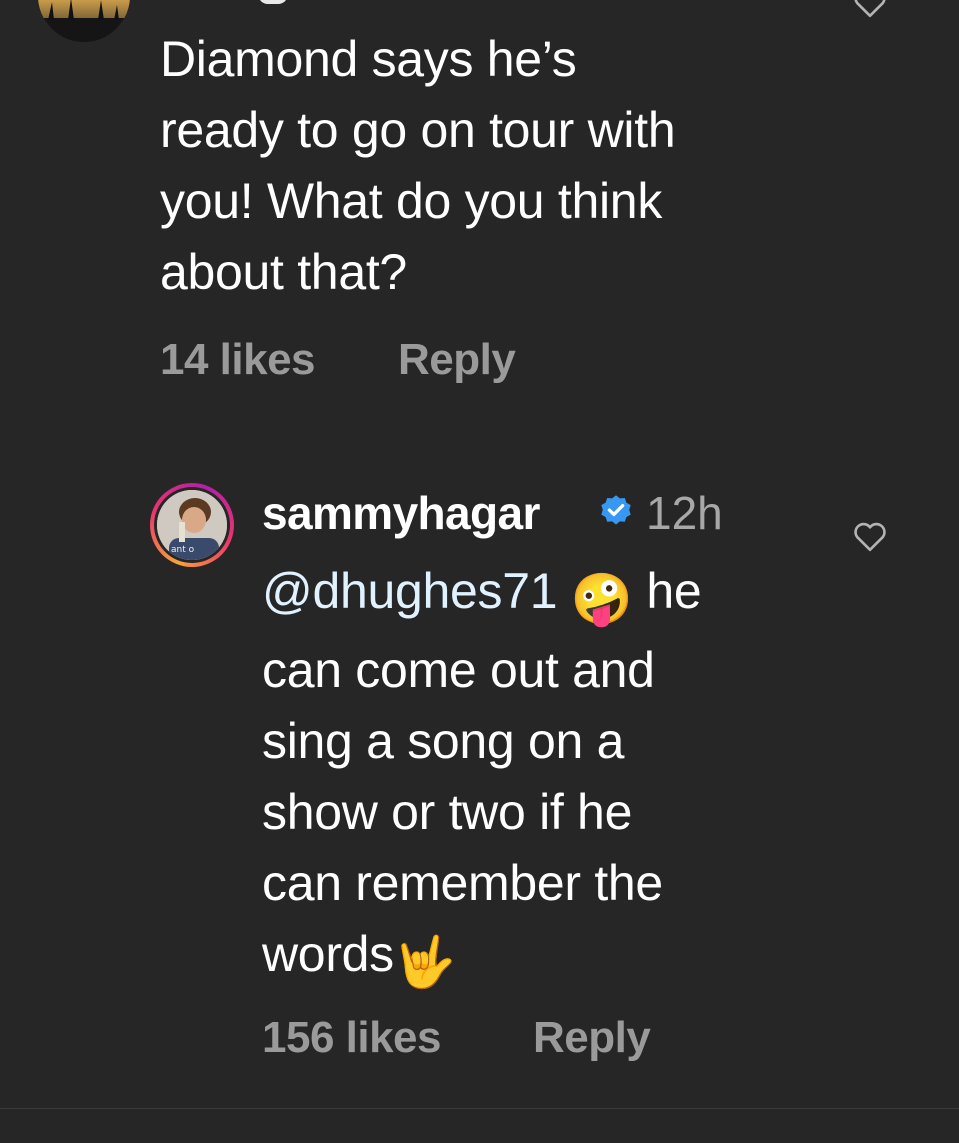 This screenshot has height=1143, width=959. I want to click on rock-on-hand-emoji-icon: 🤟, so click(424, 962).